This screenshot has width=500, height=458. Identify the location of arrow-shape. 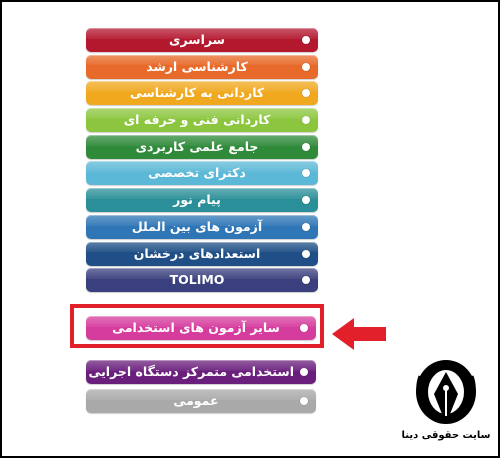
(359, 334).